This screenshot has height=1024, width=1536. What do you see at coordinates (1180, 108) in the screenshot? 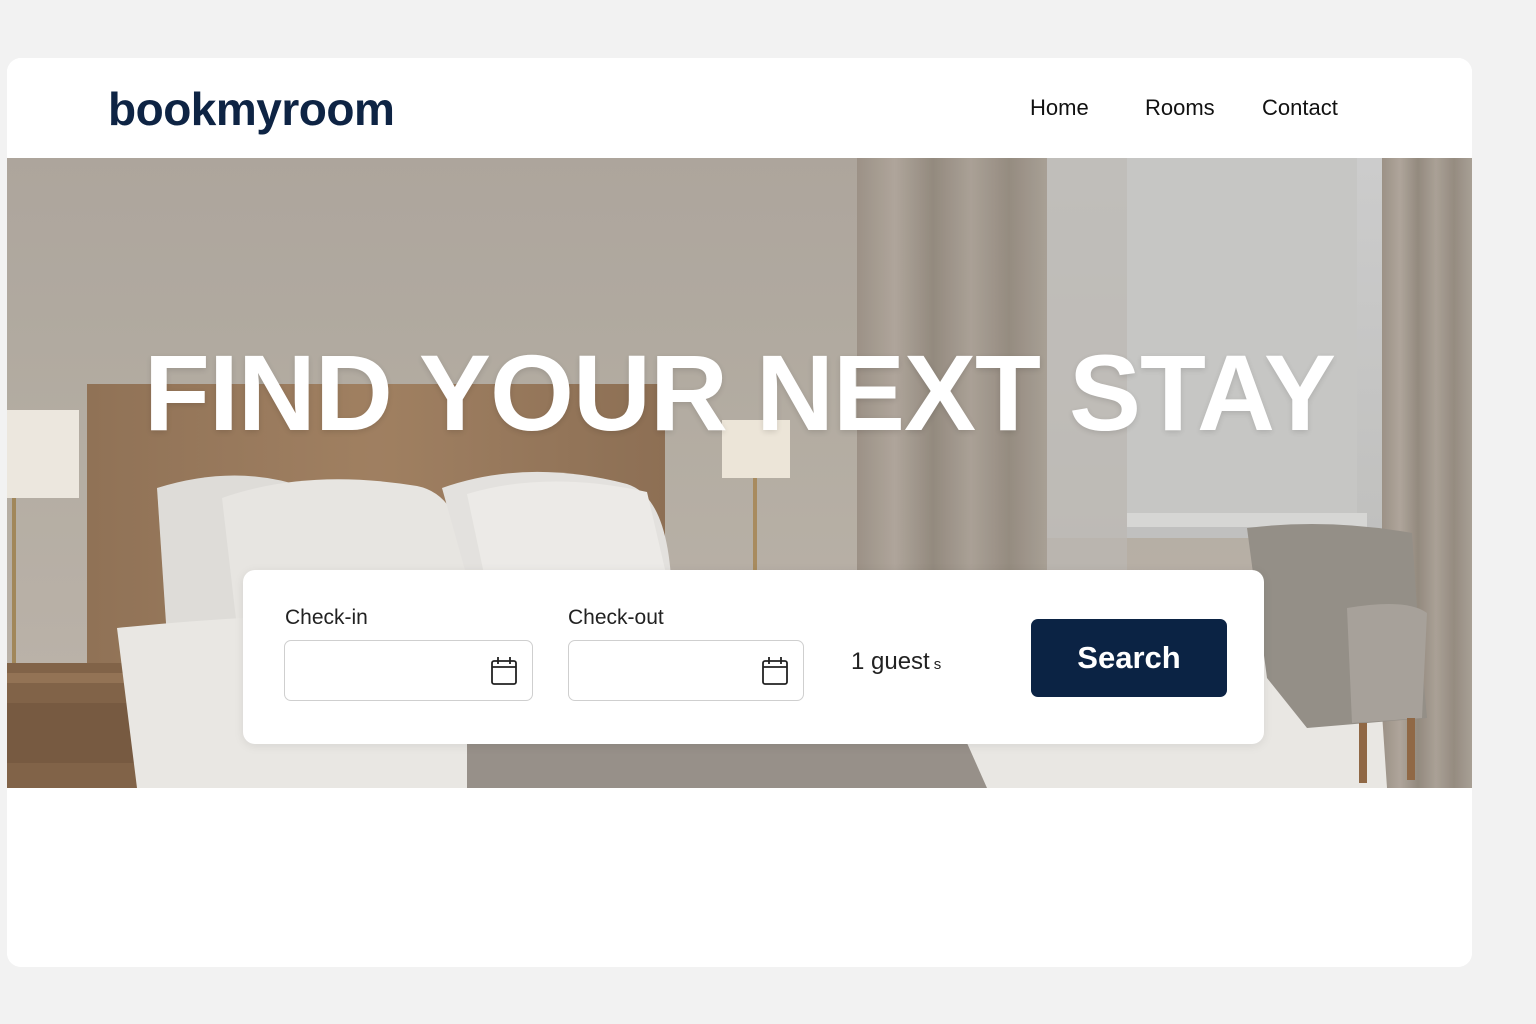
I see `nav-link-rooms: Rooms` at bounding box center [1180, 108].